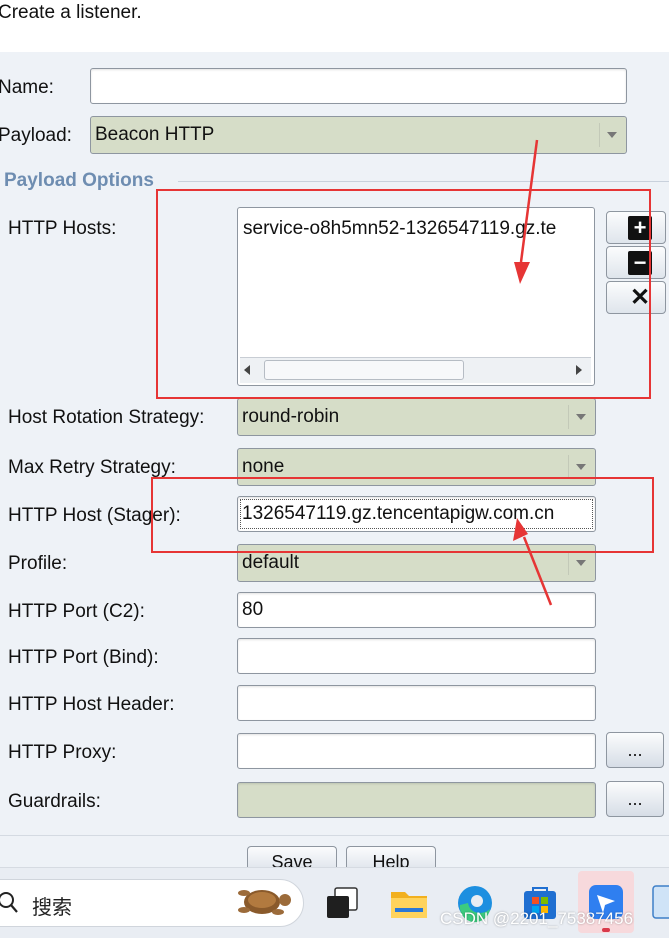 The width and height of the screenshot is (669, 938). Describe the element at coordinates (52, 908) in the screenshot. I see `search-placeholder: 搜索` at that location.